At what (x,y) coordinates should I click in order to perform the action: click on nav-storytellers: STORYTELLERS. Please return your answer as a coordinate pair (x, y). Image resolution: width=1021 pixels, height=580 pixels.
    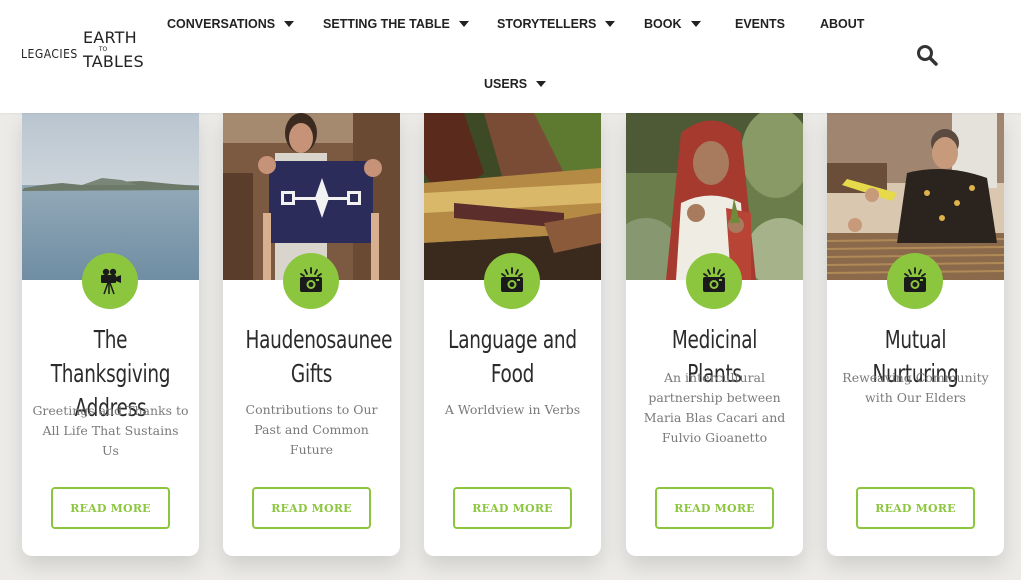
    Looking at the image, I should click on (556, 24).